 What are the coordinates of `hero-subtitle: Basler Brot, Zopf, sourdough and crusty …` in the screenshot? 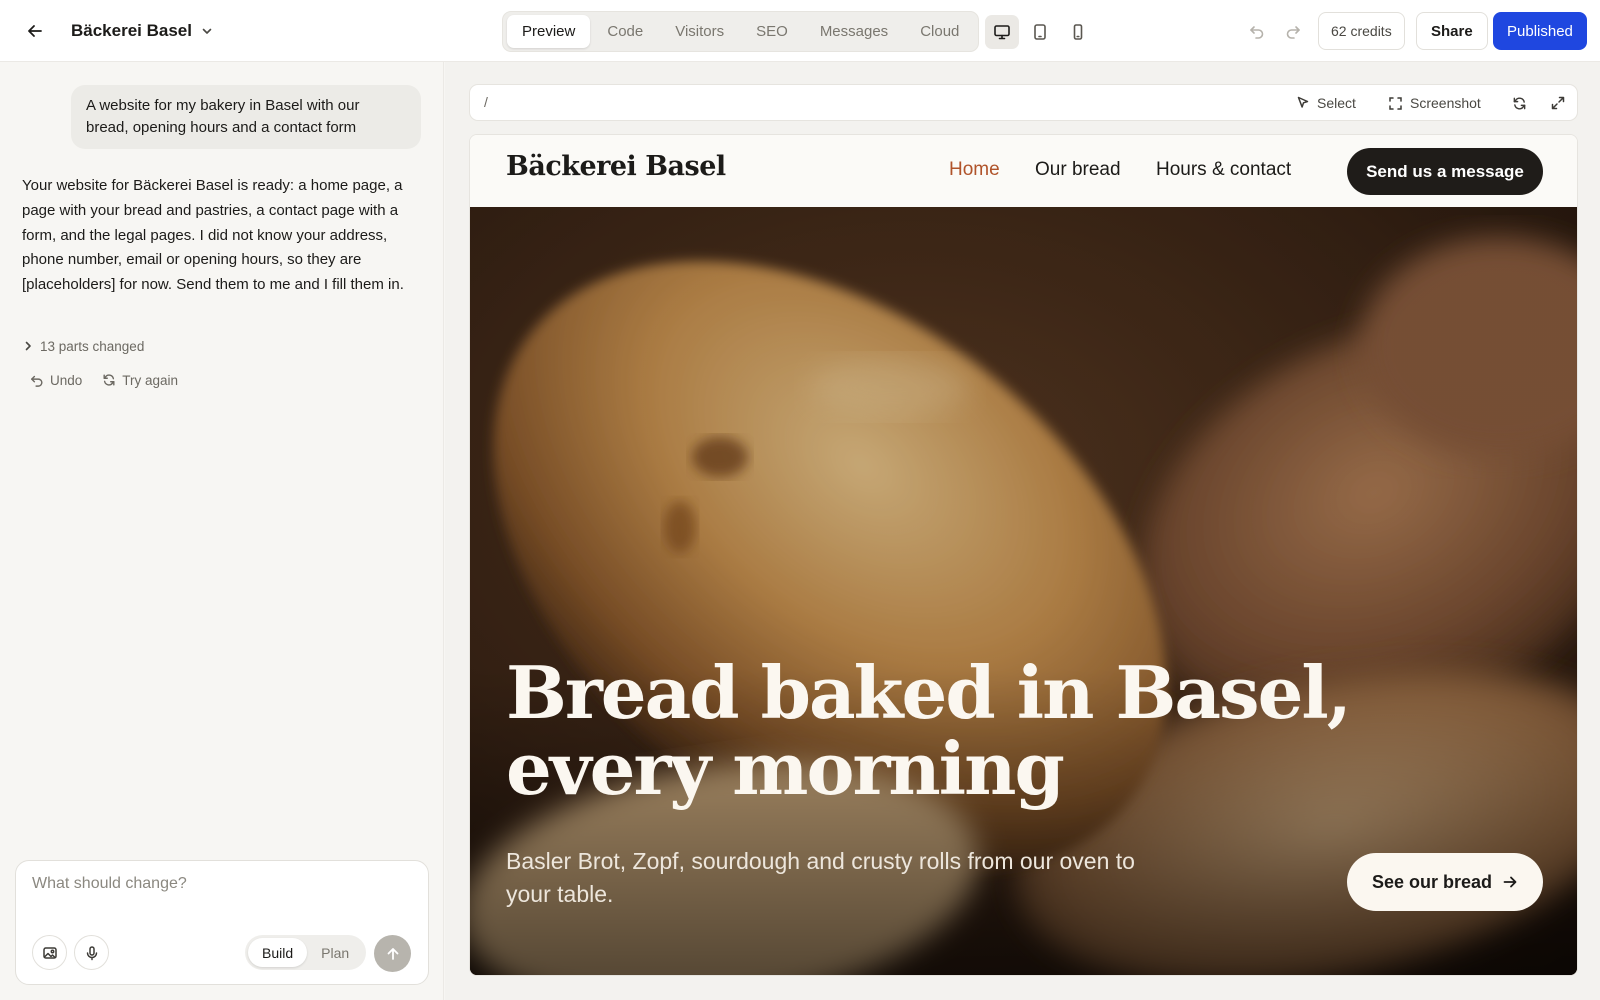 It's located at (820, 877).